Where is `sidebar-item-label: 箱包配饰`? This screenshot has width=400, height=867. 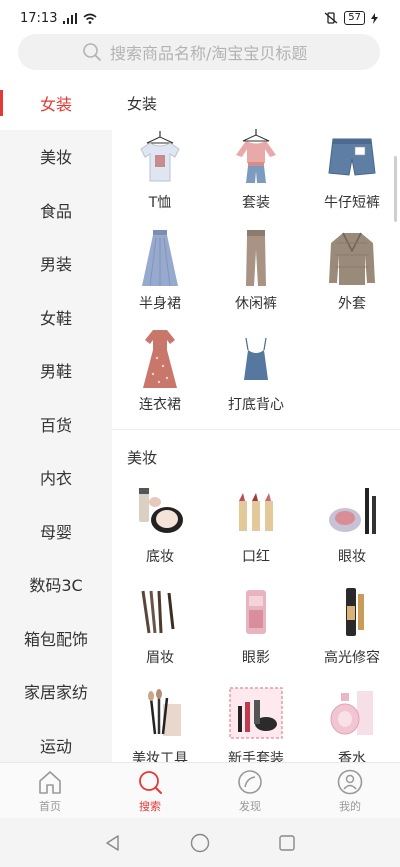
sidebar-item-label: 箱包配饰 is located at coordinates (55, 639).